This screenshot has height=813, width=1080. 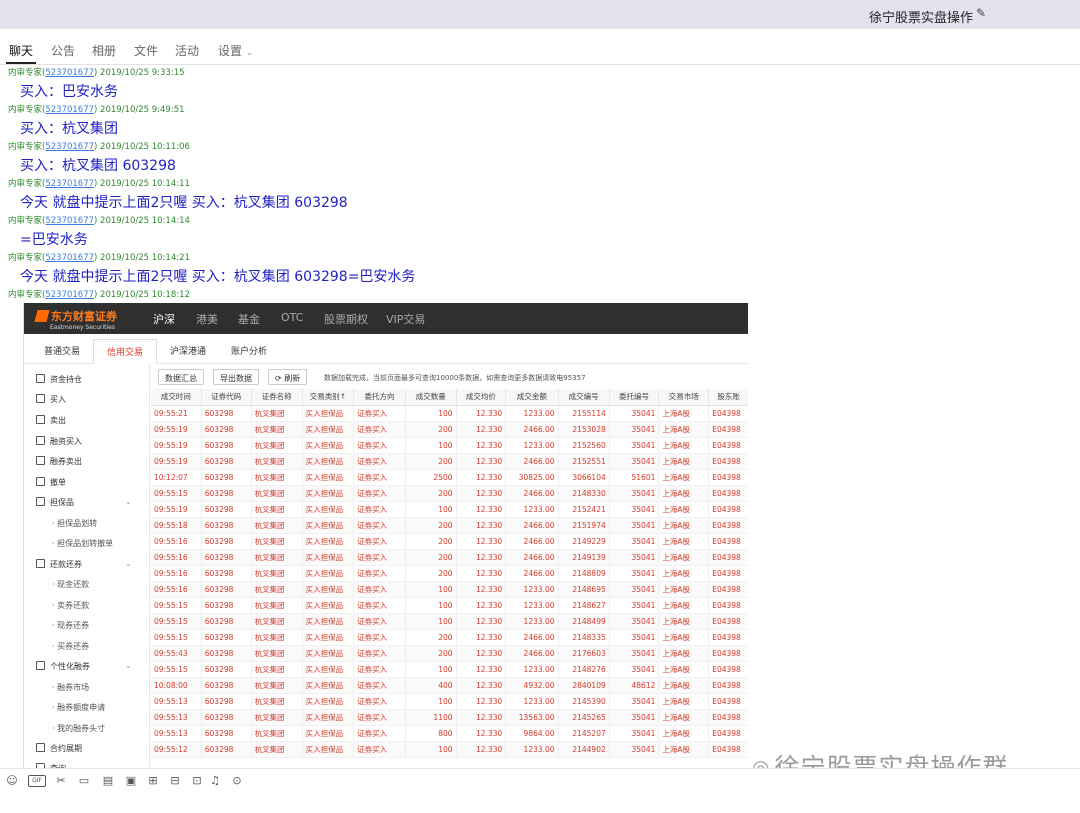 What do you see at coordinates (431, 397) in the screenshot?
I see `column-header: 成交数量` at bounding box center [431, 397].